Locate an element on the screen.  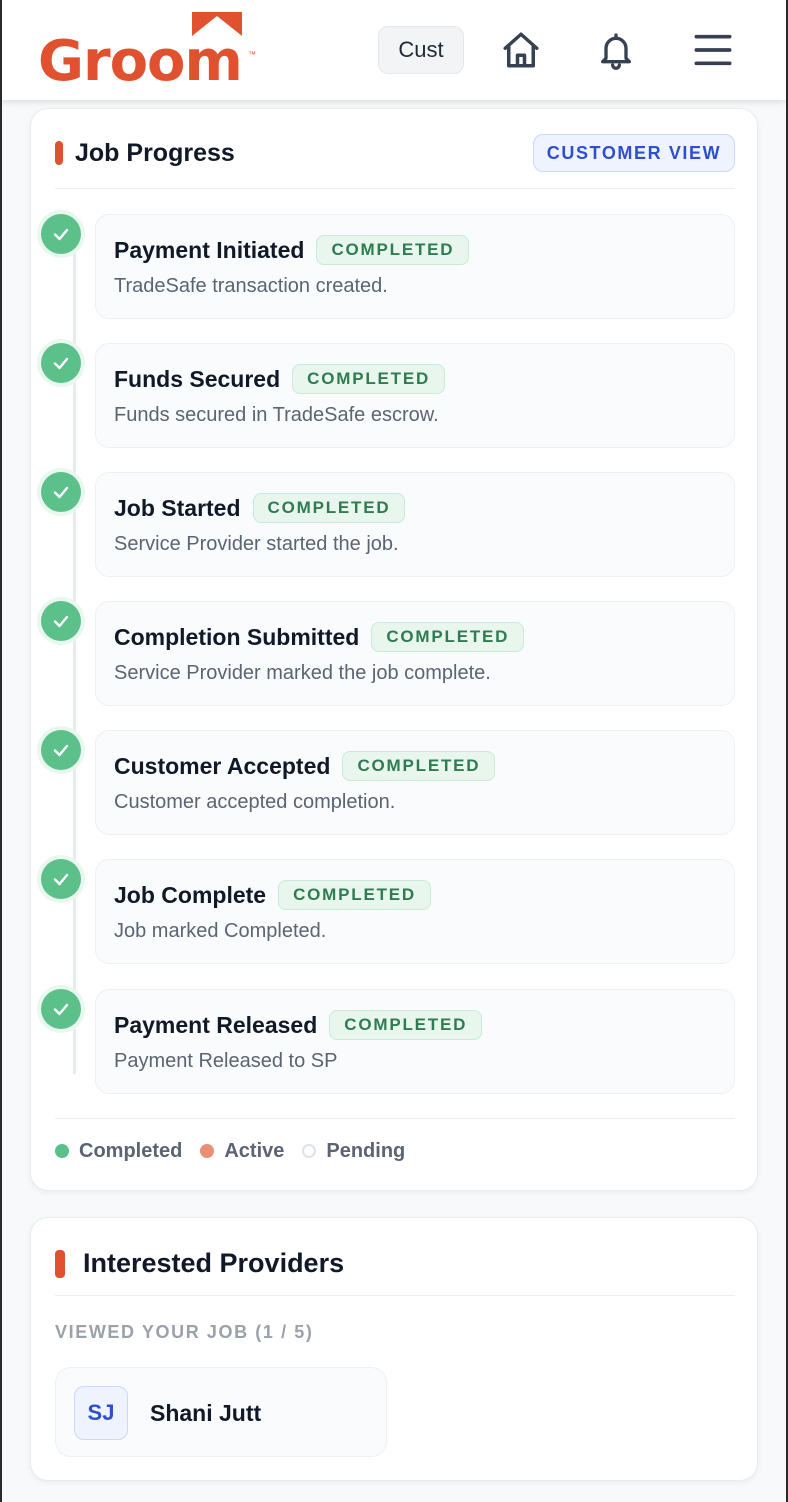
customer-view-badge: CUSTOMER VIEW is located at coordinates (634, 153).